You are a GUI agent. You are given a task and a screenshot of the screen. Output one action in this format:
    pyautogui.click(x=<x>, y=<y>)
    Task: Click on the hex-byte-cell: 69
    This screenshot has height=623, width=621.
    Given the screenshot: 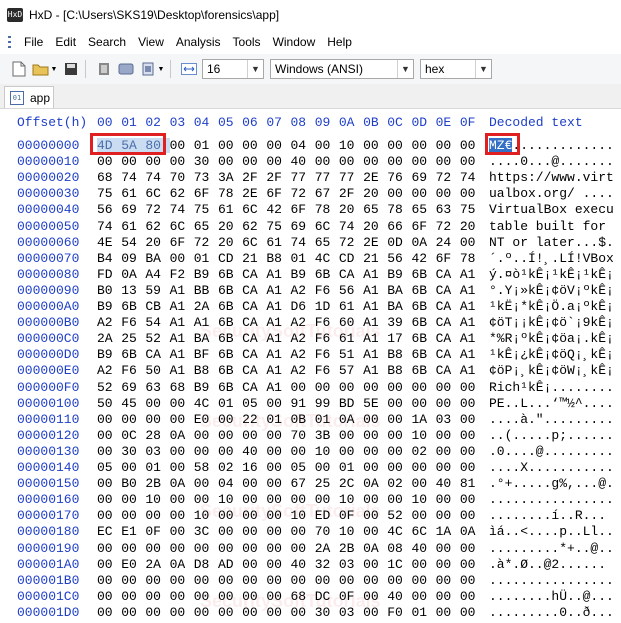 What is the action you would take?
    pyautogui.click(x=303, y=226)
    